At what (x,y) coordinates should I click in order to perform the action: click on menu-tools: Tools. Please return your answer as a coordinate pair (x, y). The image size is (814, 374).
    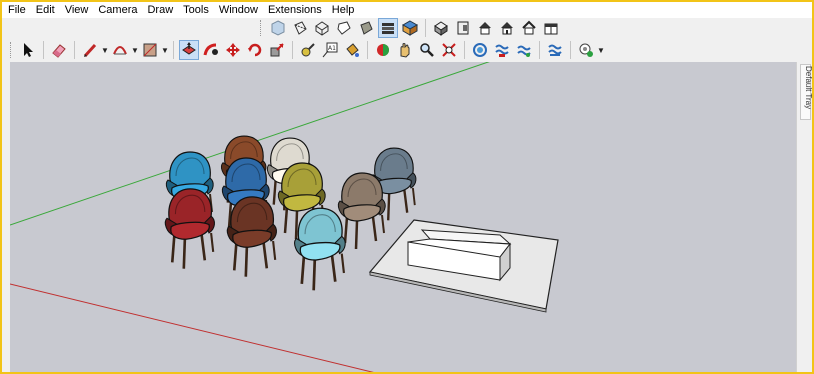
    Looking at the image, I should click on (195, 10).